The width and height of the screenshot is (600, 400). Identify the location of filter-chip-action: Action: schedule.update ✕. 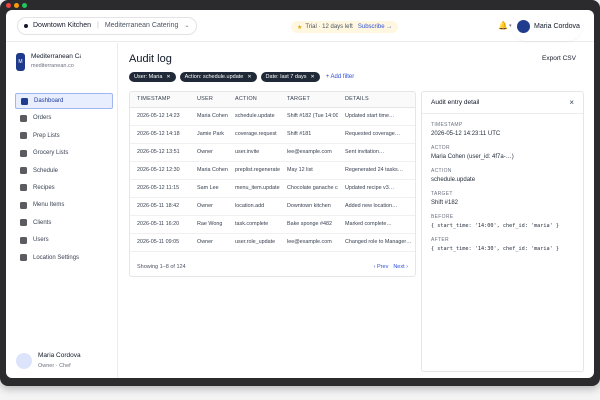
(218, 77).